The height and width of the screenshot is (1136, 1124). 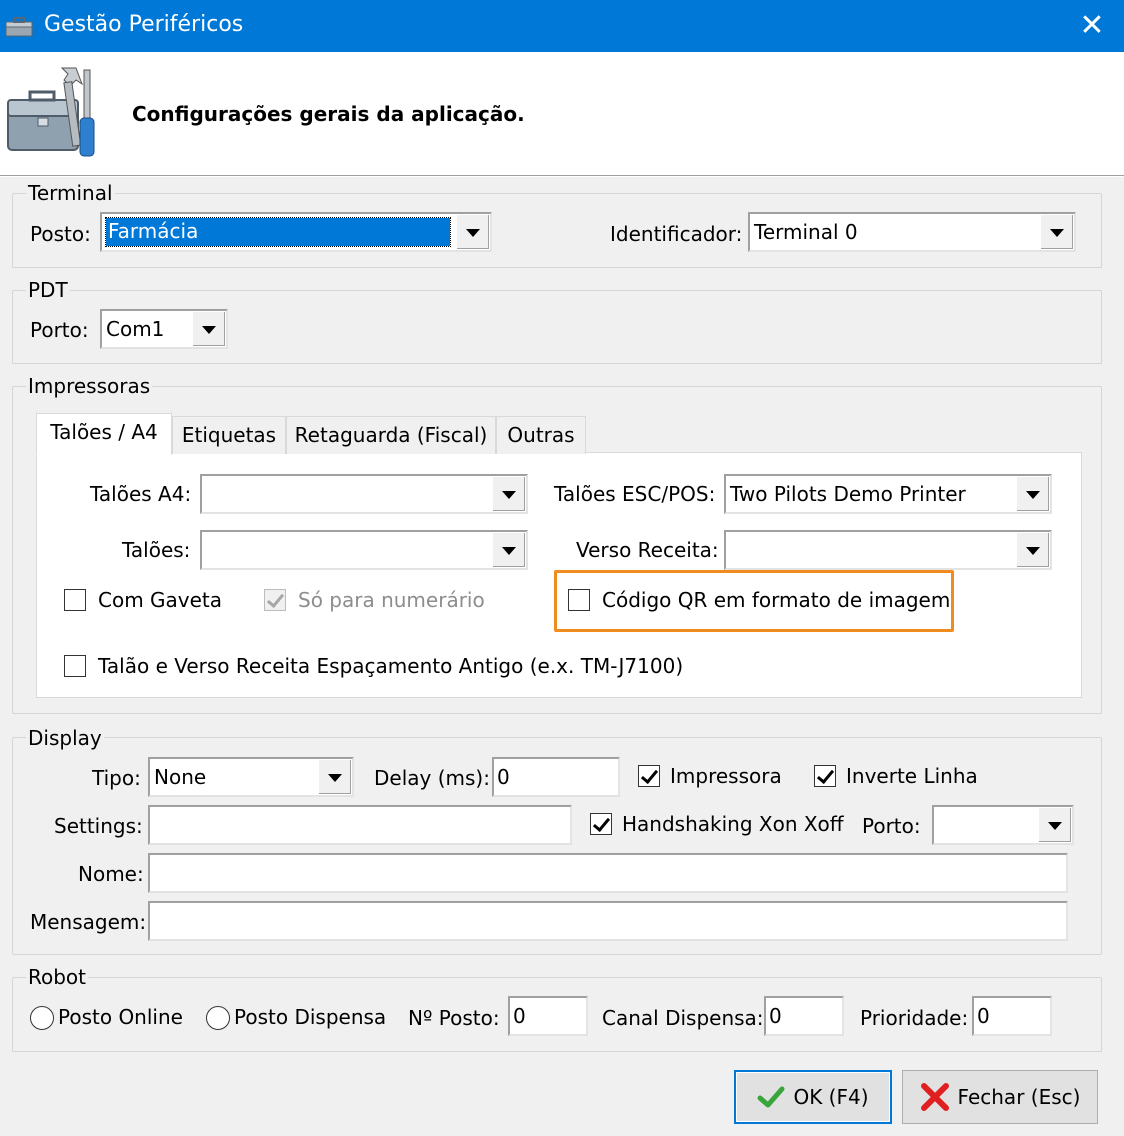 What do you see at coordinates (503, 777) in the screenshot?
I see `delay-value: 0` at bounding box center [503, 777].